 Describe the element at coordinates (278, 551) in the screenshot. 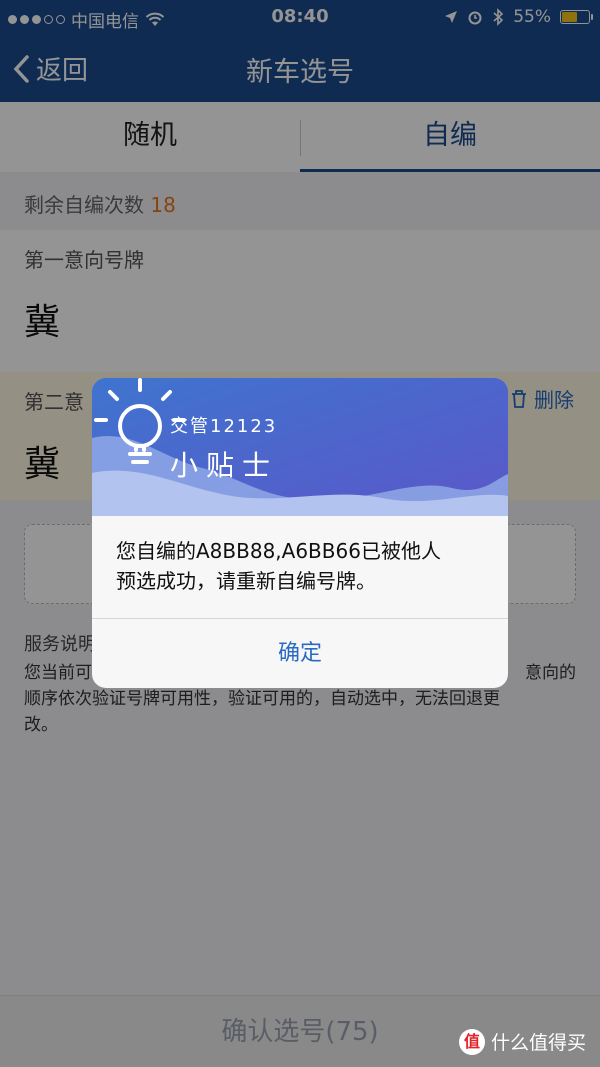

I see `dialog-message-line-1: 您自编的A8BB88,A6BB66已被他人` at that location.